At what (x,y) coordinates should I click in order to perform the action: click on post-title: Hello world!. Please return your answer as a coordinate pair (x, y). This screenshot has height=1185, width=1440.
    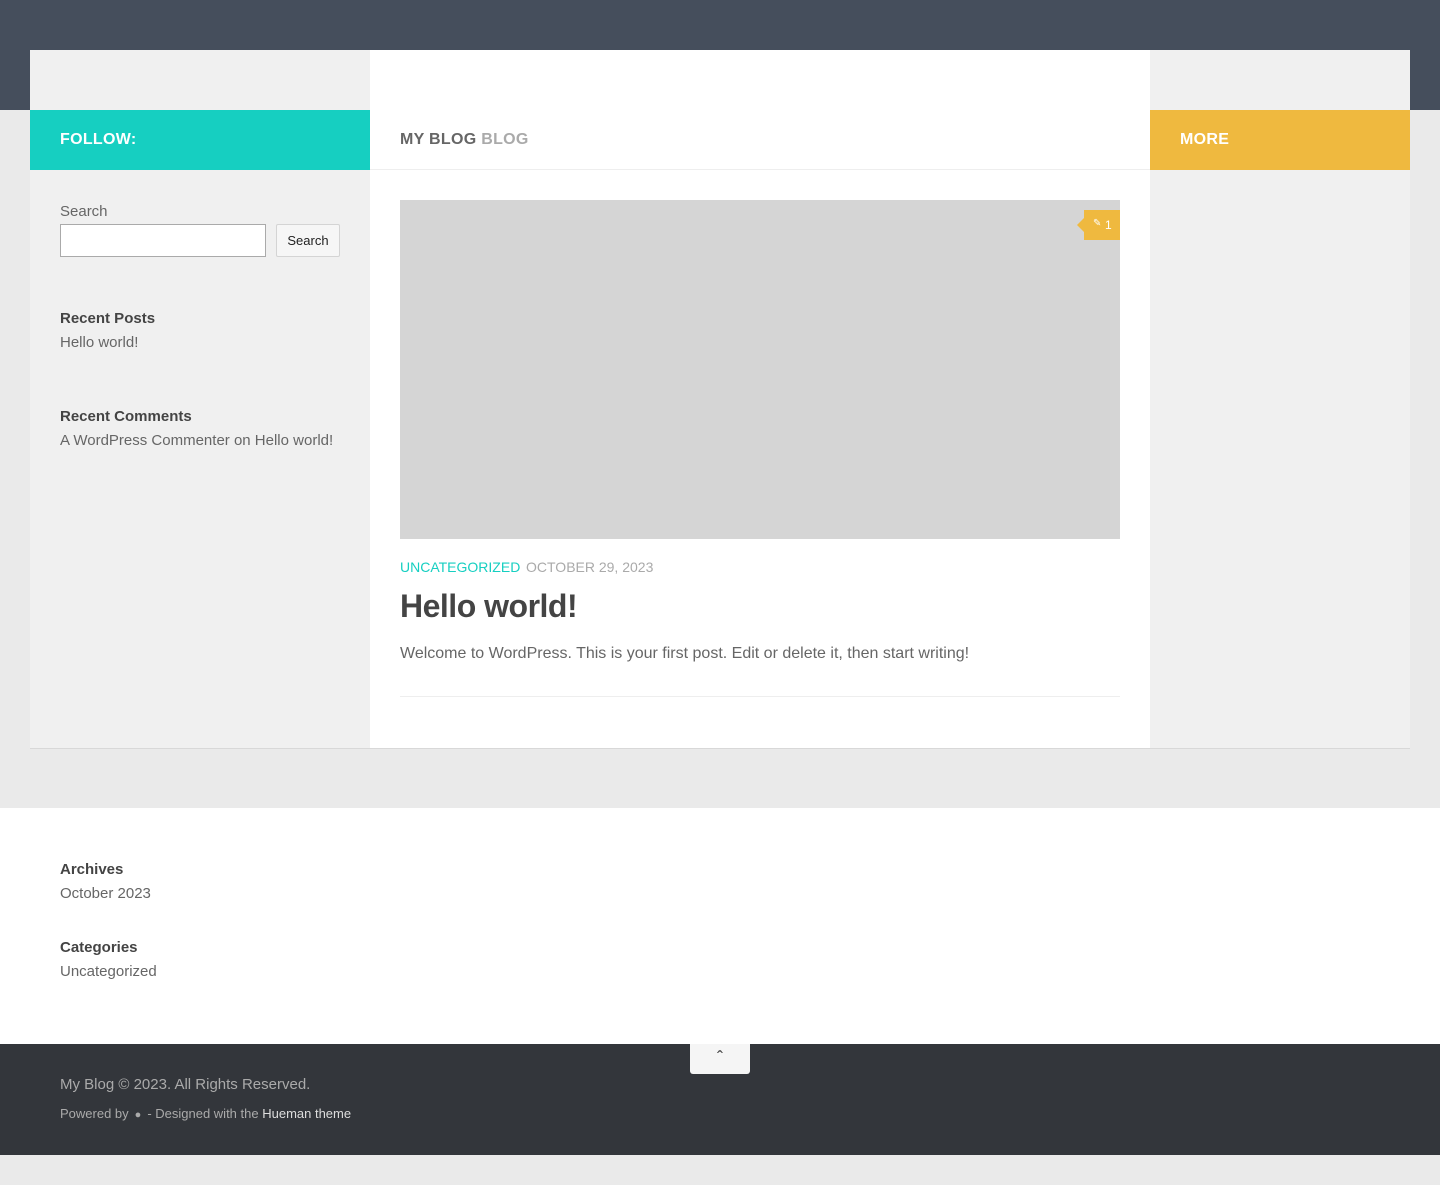
    Looking at the image, I should click on (489, 606).